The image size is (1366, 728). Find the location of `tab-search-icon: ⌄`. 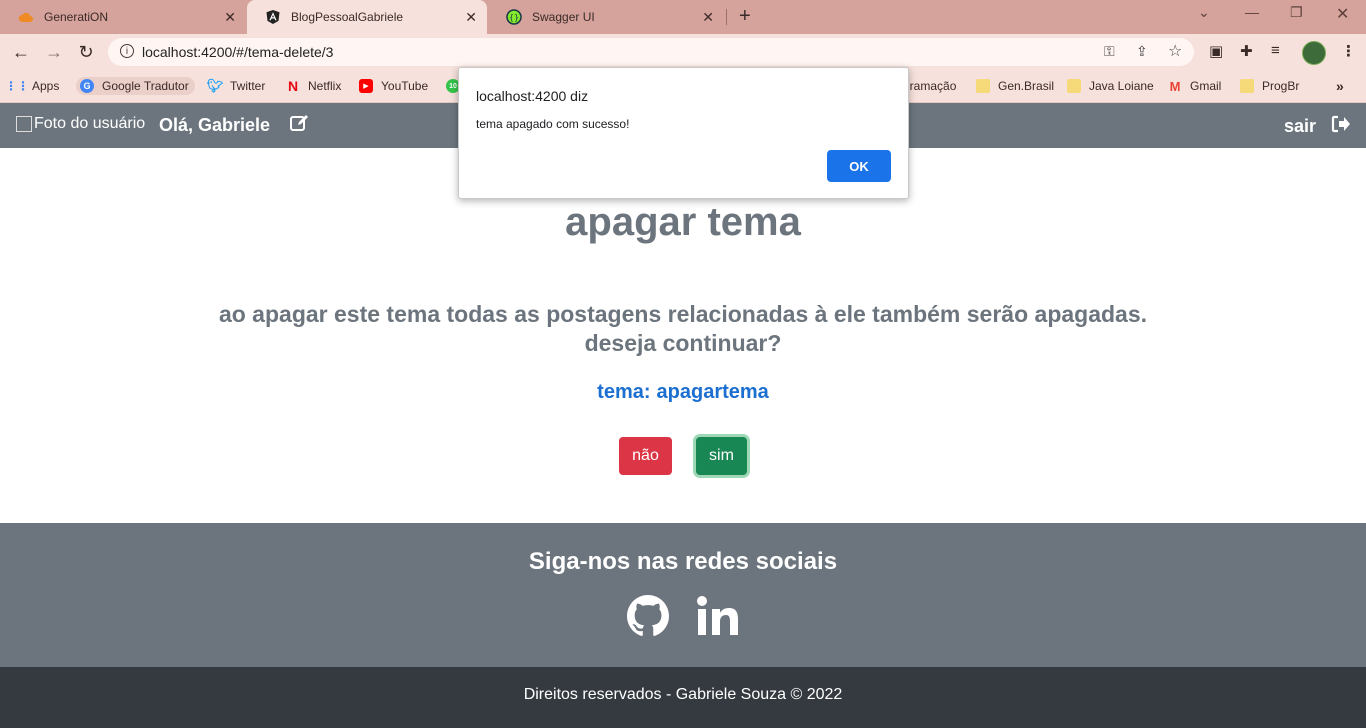

tab-search-icon: ⌄ is located at coordinates (1204, 12).